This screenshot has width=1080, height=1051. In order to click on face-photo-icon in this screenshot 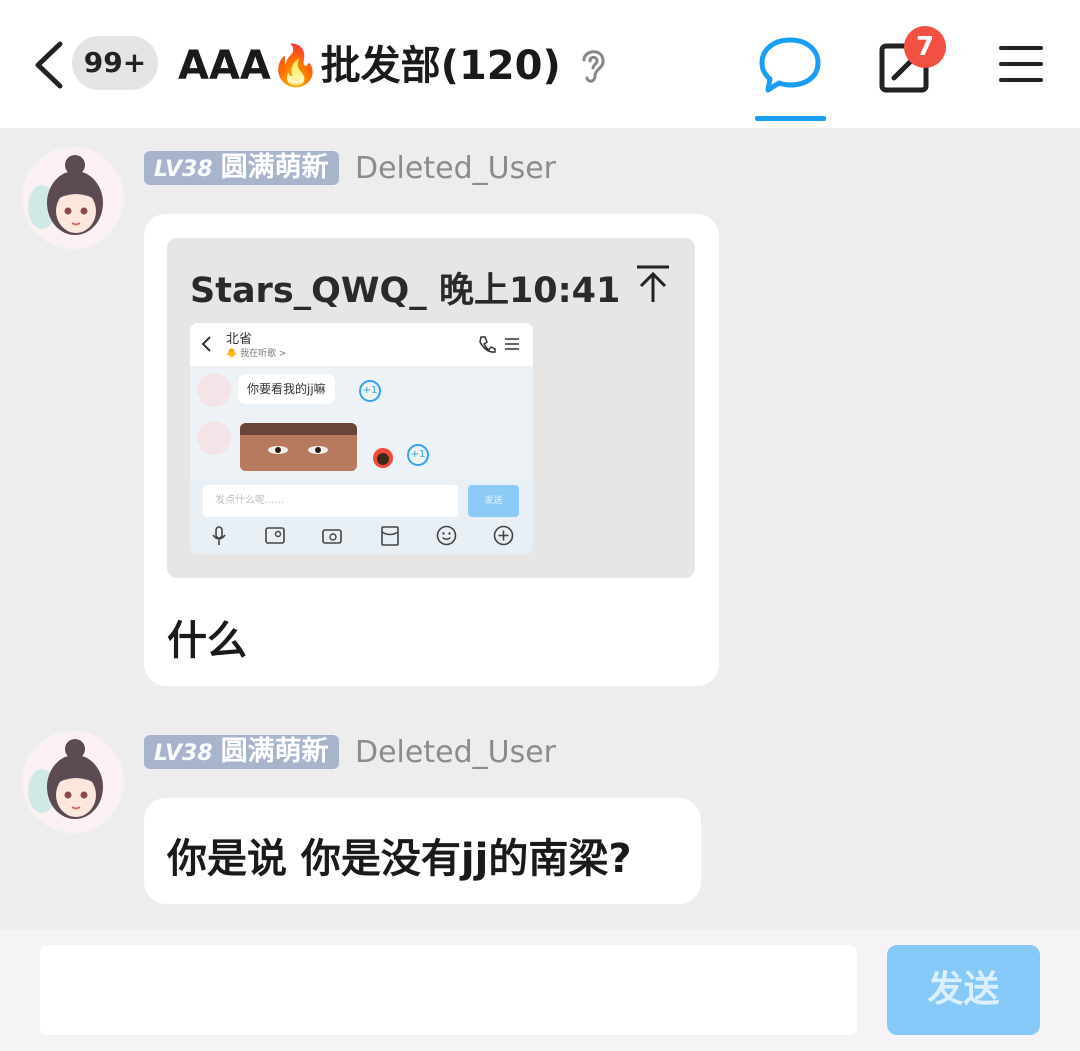, I will do `click(298, 447)`.